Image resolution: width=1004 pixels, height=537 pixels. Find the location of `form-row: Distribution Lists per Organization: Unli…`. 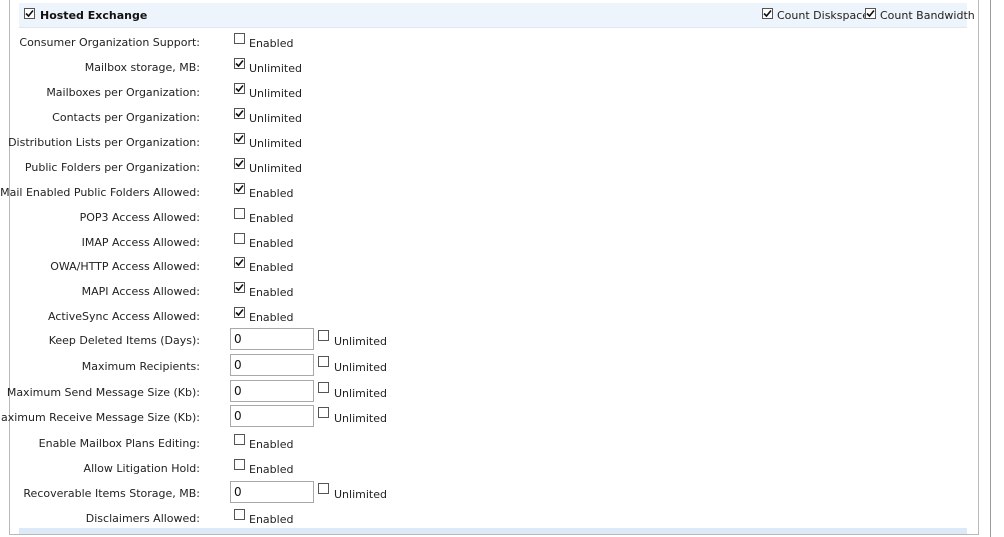

form-row: Distribution Lists per Organization: Unli… is located at coordinates (490, 140).